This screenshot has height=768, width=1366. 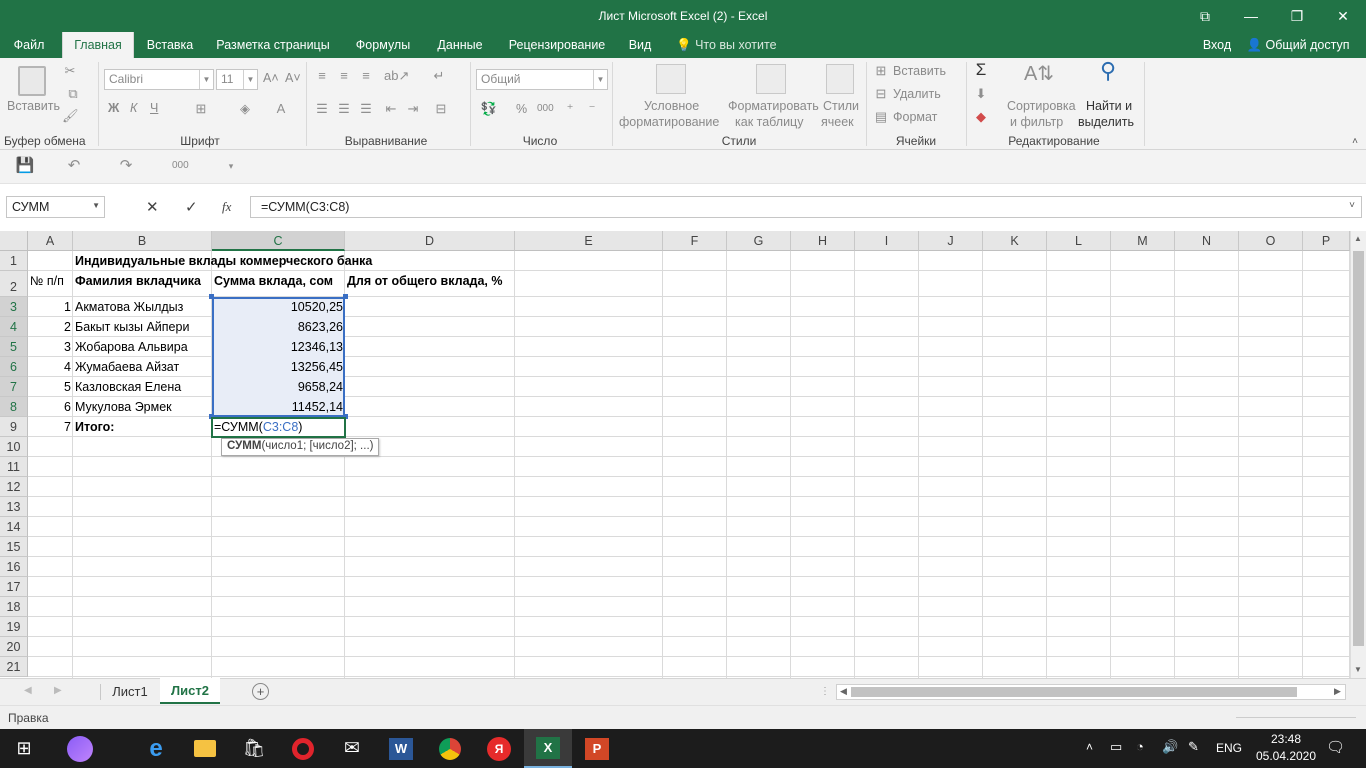 What do you see at coordinates (131, 347) in the screenshot?
I see `cell-b5: Жобарова Альвира` at bounding box center [131, 347].